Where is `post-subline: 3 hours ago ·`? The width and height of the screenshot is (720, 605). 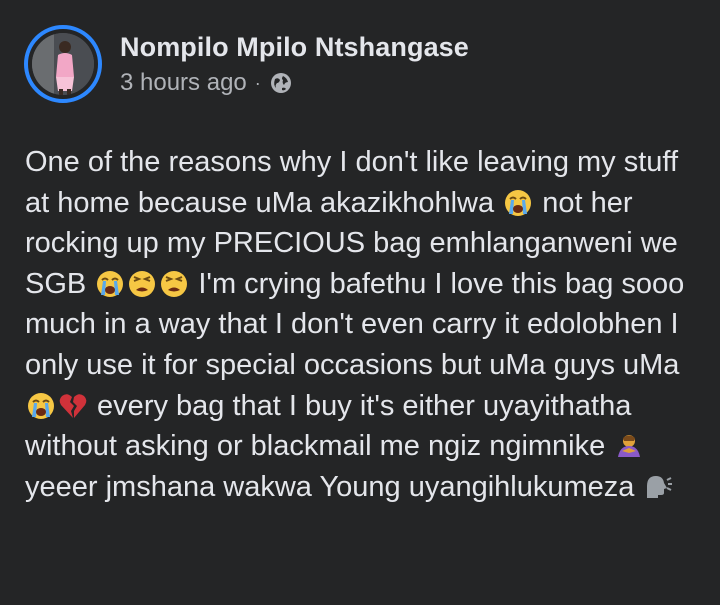
post-subline: 3 hours ago · is located at coordinates (294, 83).